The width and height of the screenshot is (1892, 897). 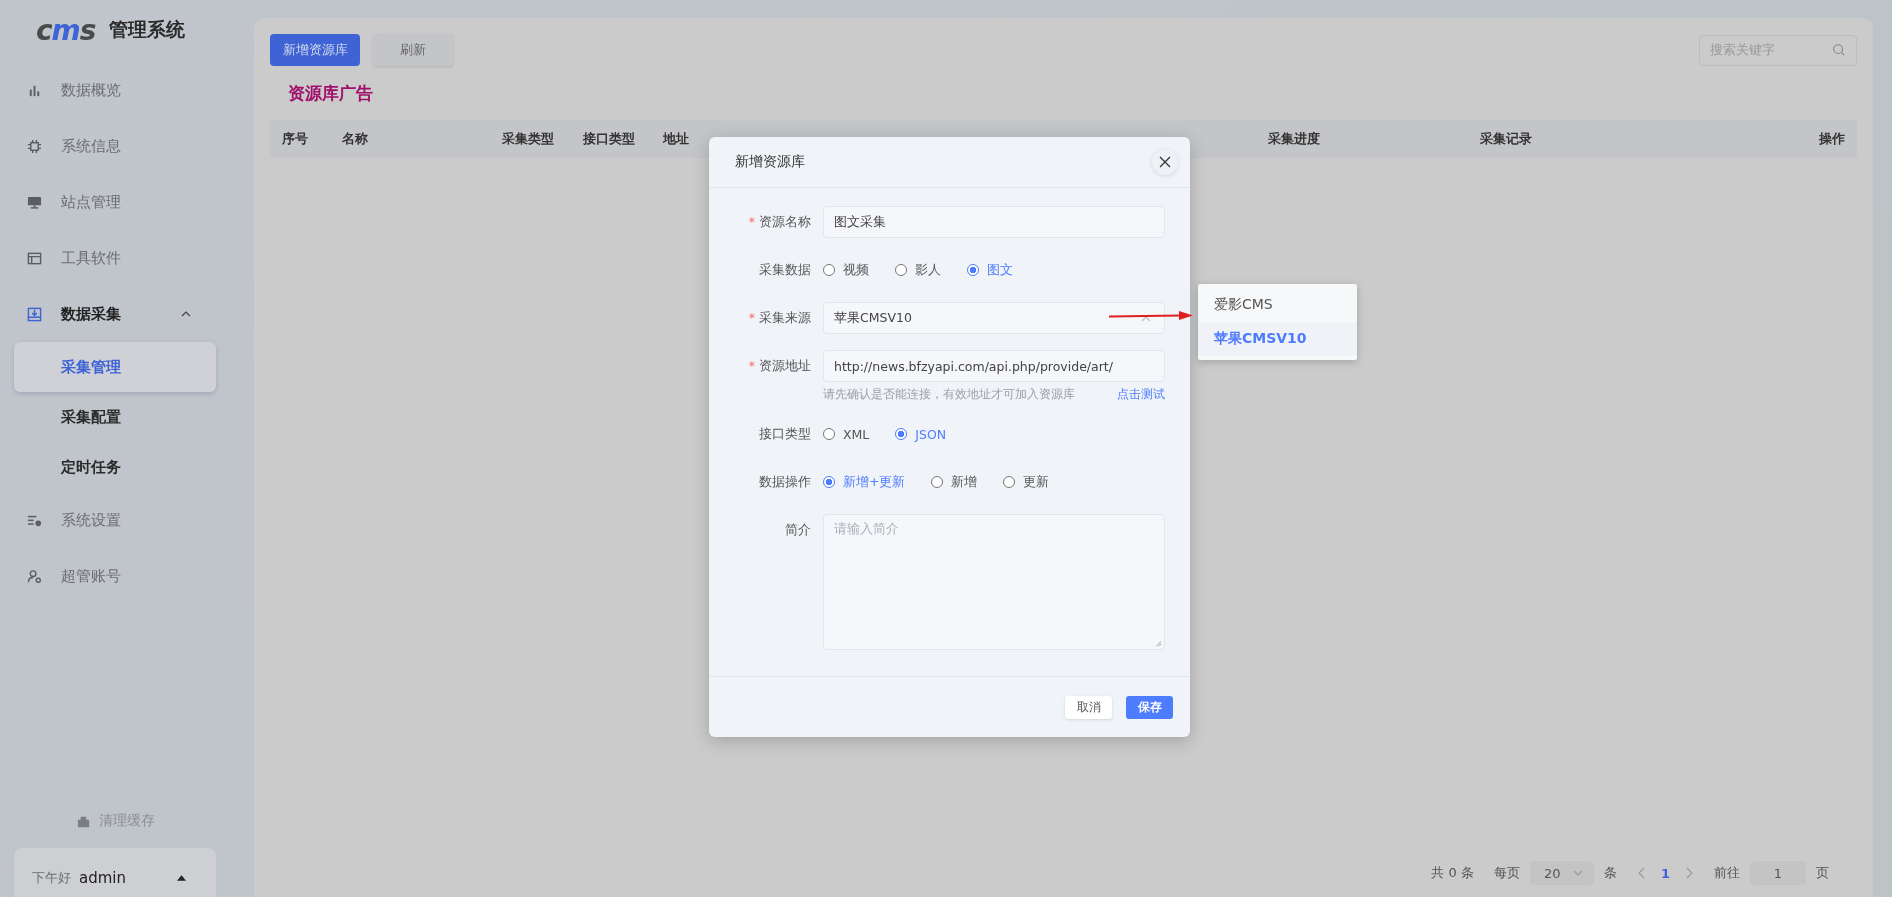 What do you see at coordinates (34, 146) in the screenshot?
I see `chip-icon` at bounding box center [34, 146].